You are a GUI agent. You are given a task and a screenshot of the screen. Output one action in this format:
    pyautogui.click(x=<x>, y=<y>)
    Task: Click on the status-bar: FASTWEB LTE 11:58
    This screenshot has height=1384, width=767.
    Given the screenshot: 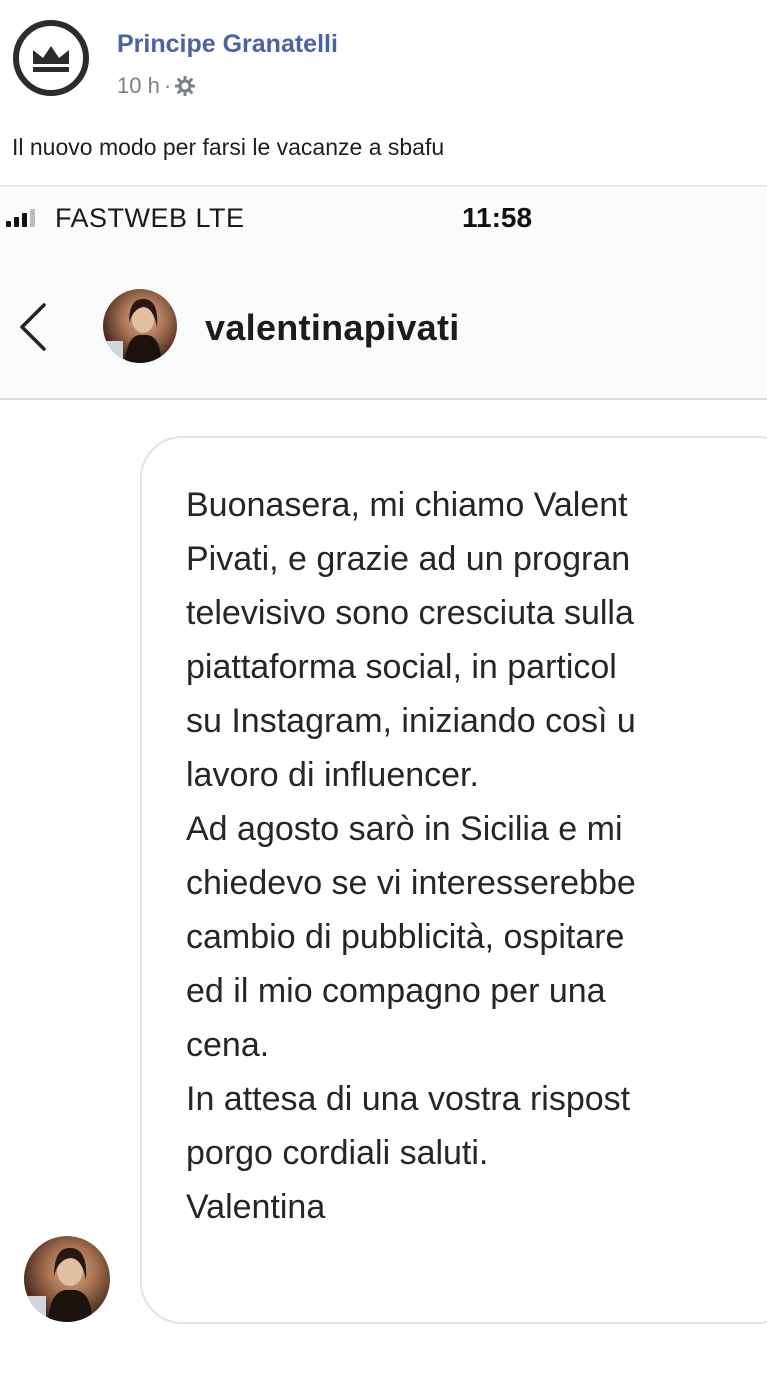 What is the action you would take?
    pyautogui.click(x=383, y=221)
    